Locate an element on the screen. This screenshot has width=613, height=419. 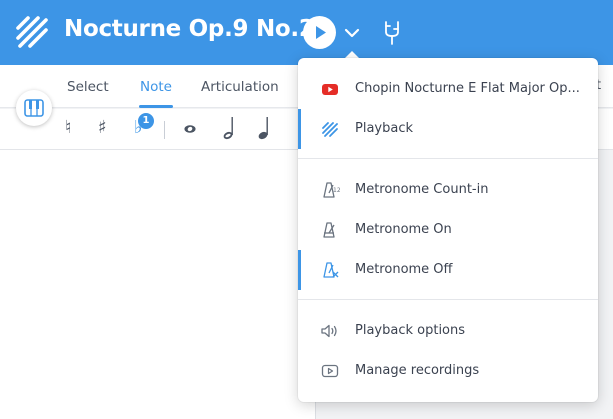
piano-keyboard-button is located at coordinates (34, 108).